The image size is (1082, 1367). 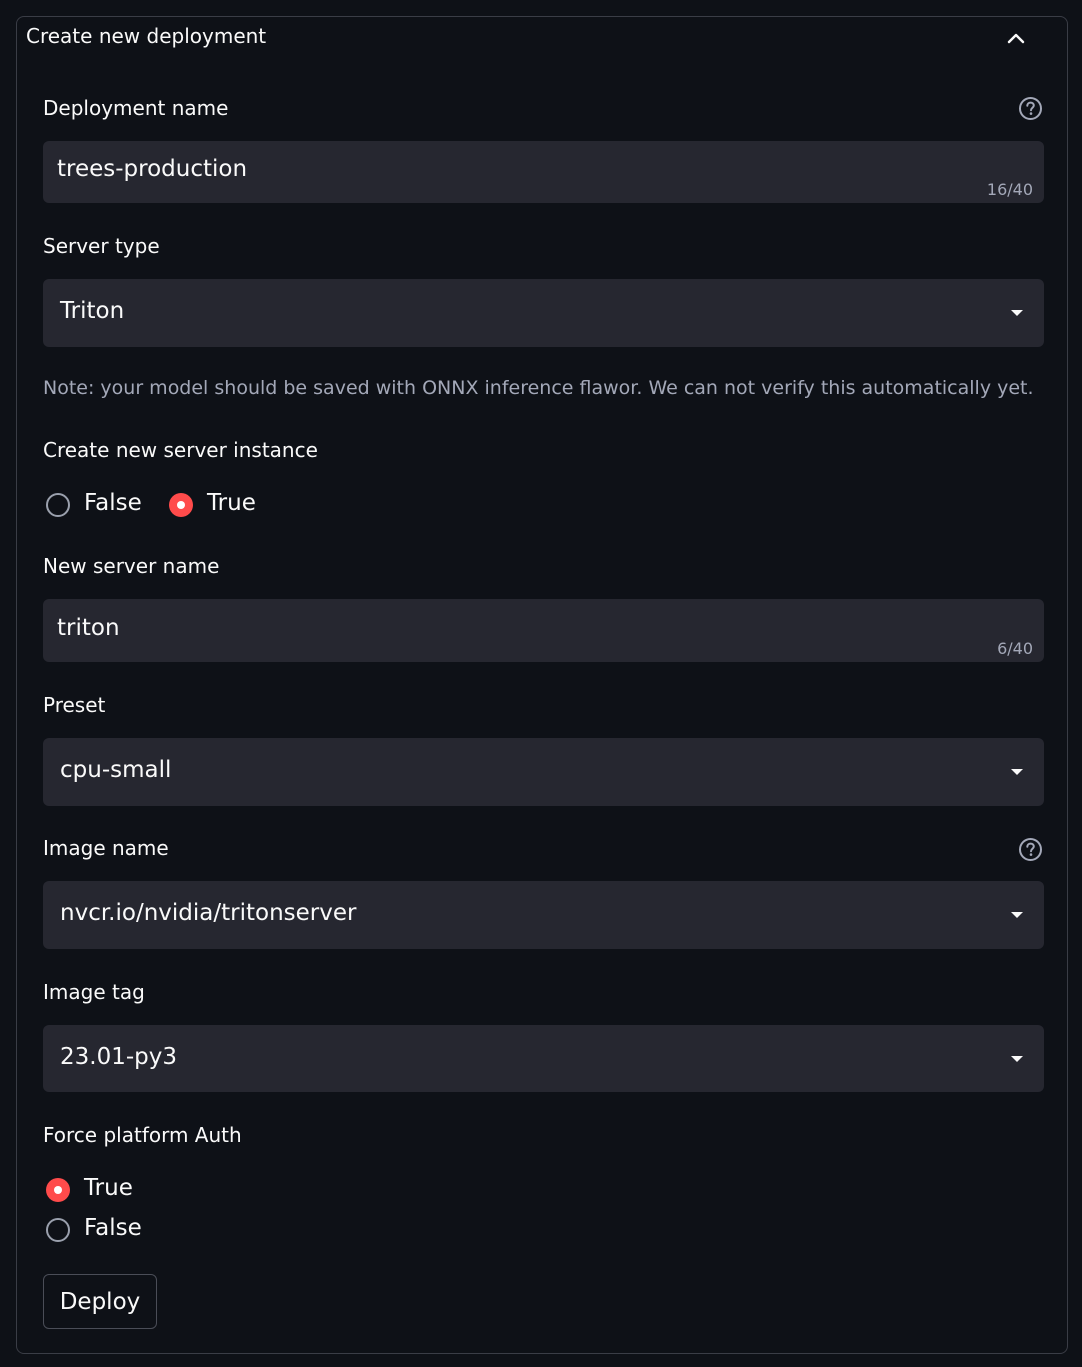 What do you see at coordinates (74, 705) in the screenshot?
I see `preset-label: Preset` at bounding box center [74, 705].